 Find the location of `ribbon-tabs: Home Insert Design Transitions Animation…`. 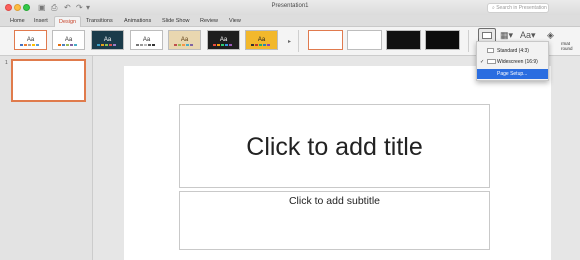

ribbon-tabs: Home Insert Design Transitions Animation… is located at coordinates (290, 21).